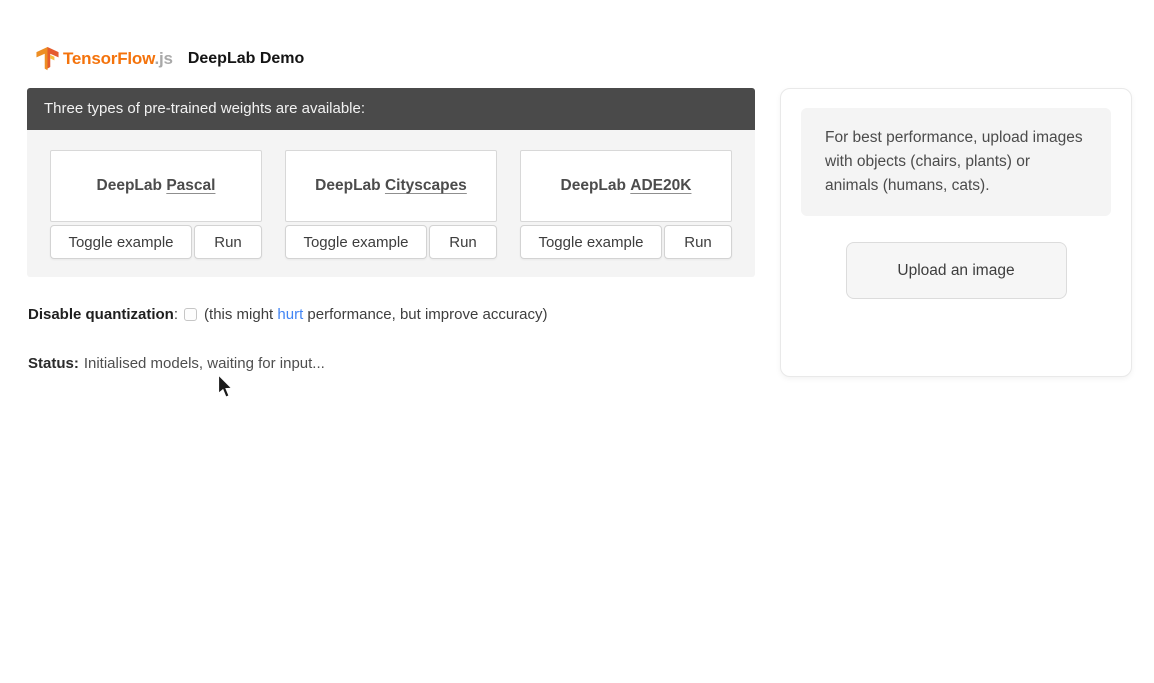  What do you see at coordinates (660, 186) in the screenshot?
I see `model-link-ade20k: ADE20K` at bounding box center [660, 186].